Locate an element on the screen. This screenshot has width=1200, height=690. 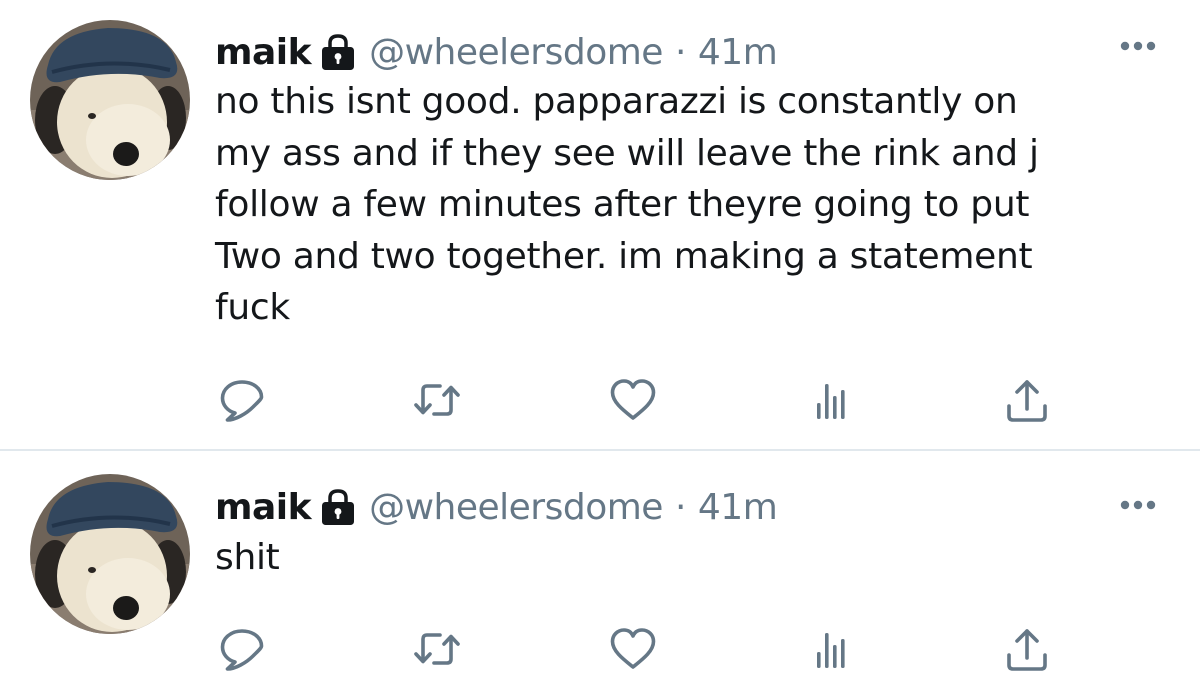
tweet-divider is located at coordinates (600, 450).